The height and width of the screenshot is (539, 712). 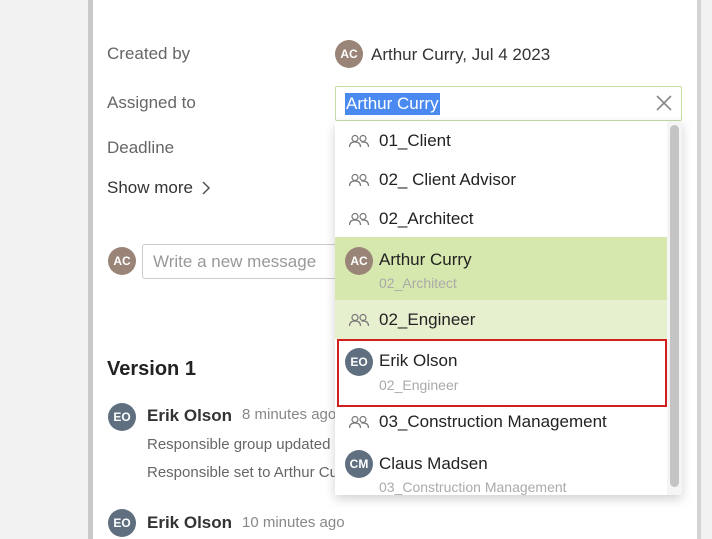 What do you see at coordinates (501, 218) in the screenshot?
I see `option-group-02-architect: 02_Architect` at bounding box center [501, 218].